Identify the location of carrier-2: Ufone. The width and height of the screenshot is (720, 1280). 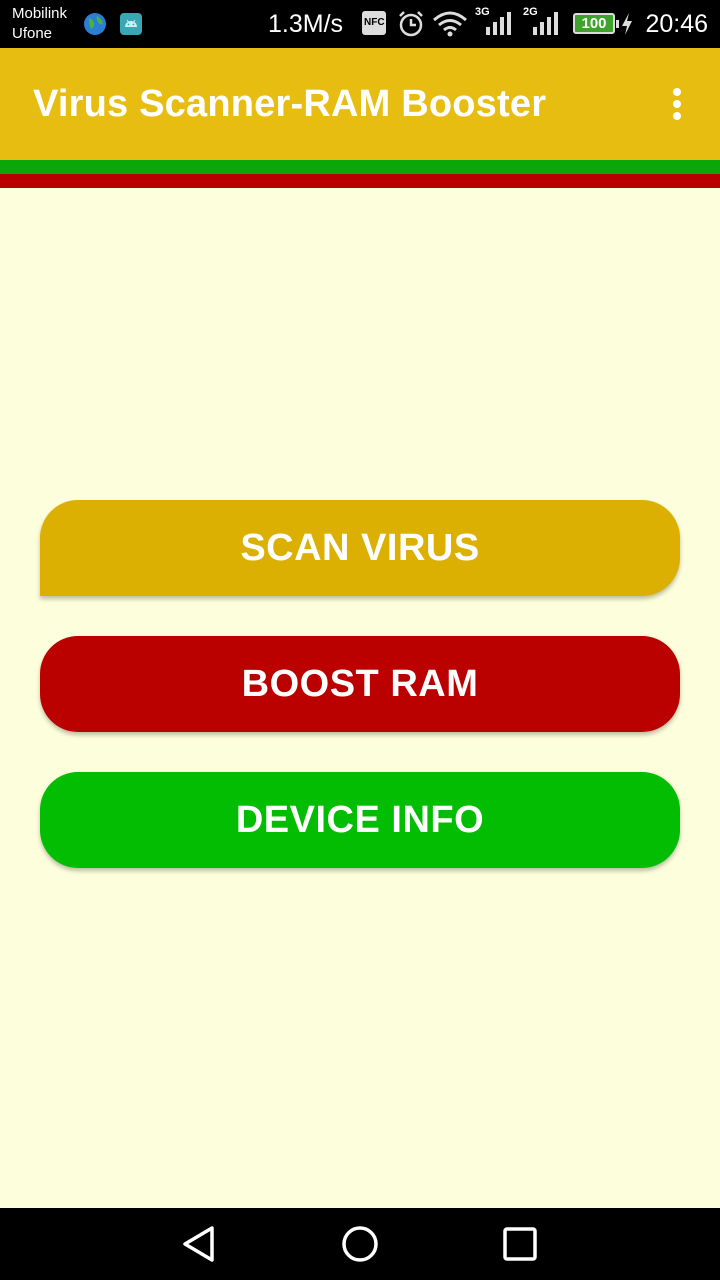
(32, 33).